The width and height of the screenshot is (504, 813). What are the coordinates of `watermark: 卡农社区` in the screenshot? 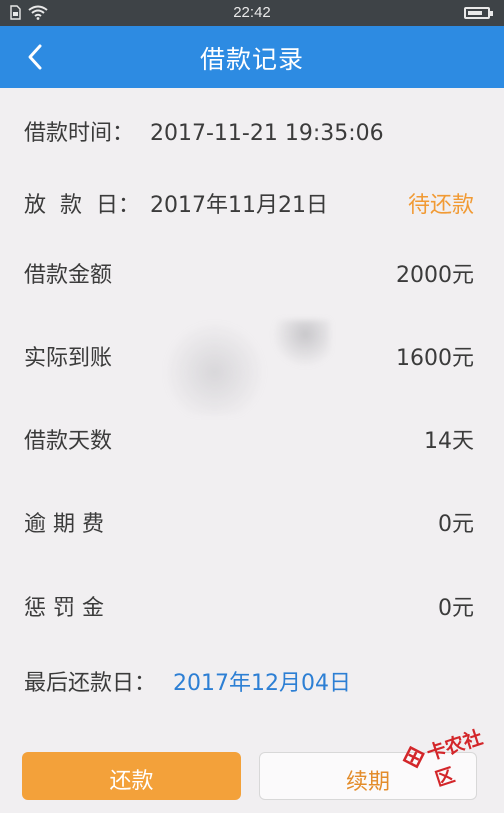 It's located at (448, 750).